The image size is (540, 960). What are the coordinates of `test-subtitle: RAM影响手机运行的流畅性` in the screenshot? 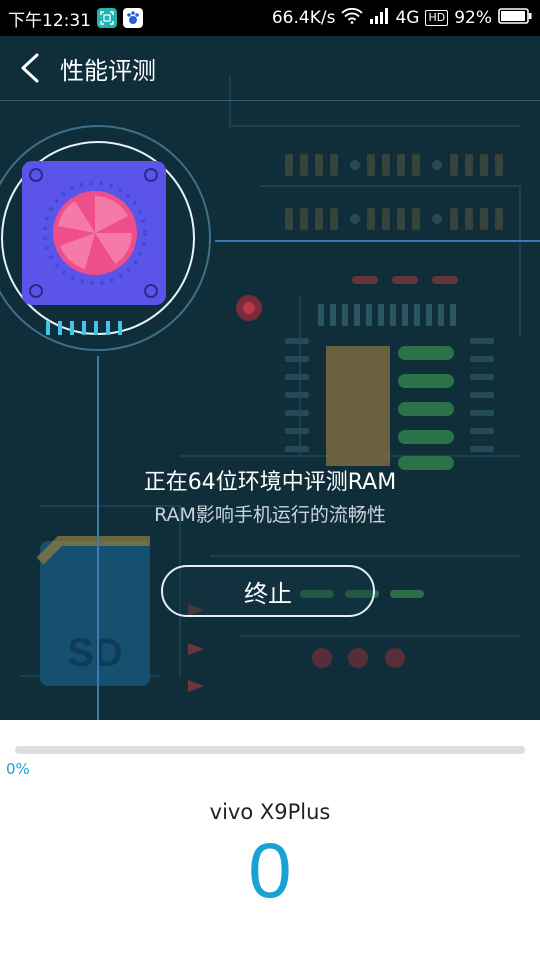 It's located at (270, 515).